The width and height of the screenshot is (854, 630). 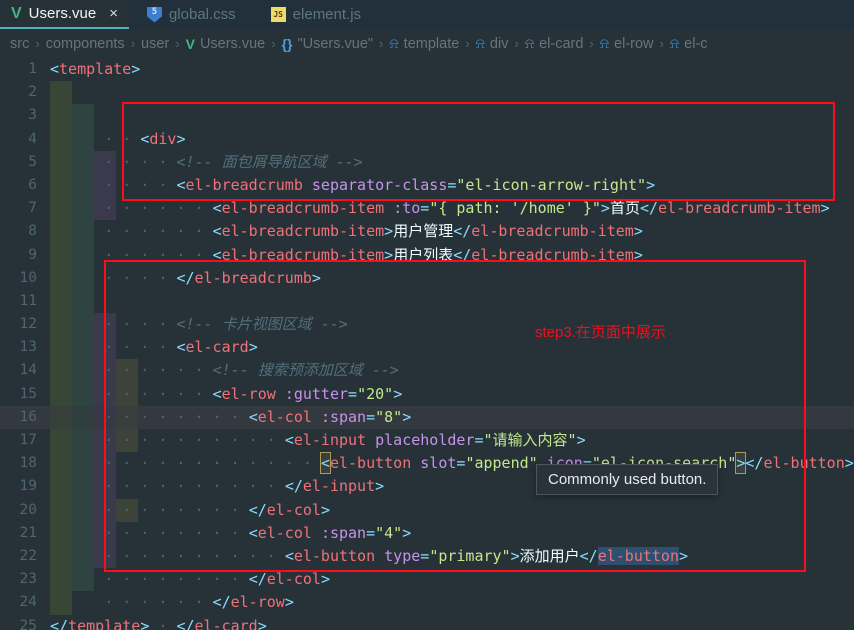 I want to click on breadcrumb-label: src, so click(x=20, y=43).